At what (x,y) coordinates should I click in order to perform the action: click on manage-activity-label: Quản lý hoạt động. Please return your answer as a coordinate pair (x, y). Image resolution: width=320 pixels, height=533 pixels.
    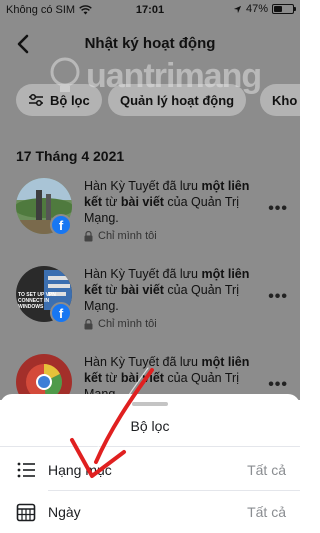
    Looking at the image, I should click on (177, 100).